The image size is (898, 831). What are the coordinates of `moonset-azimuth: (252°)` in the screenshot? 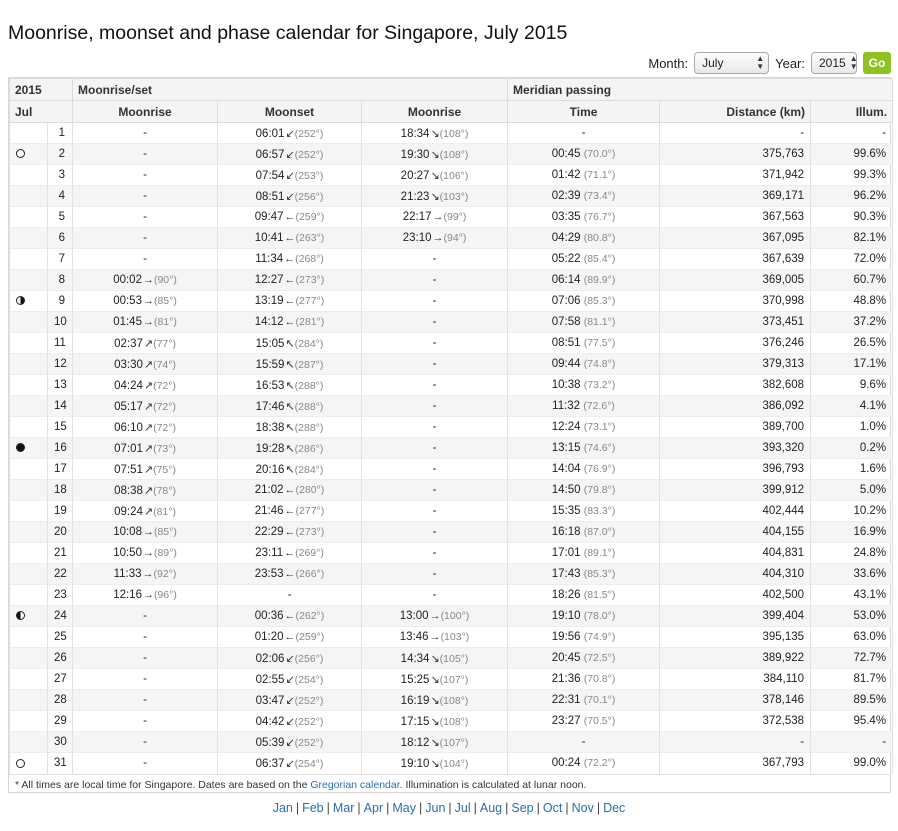 It's located at (309, 700).